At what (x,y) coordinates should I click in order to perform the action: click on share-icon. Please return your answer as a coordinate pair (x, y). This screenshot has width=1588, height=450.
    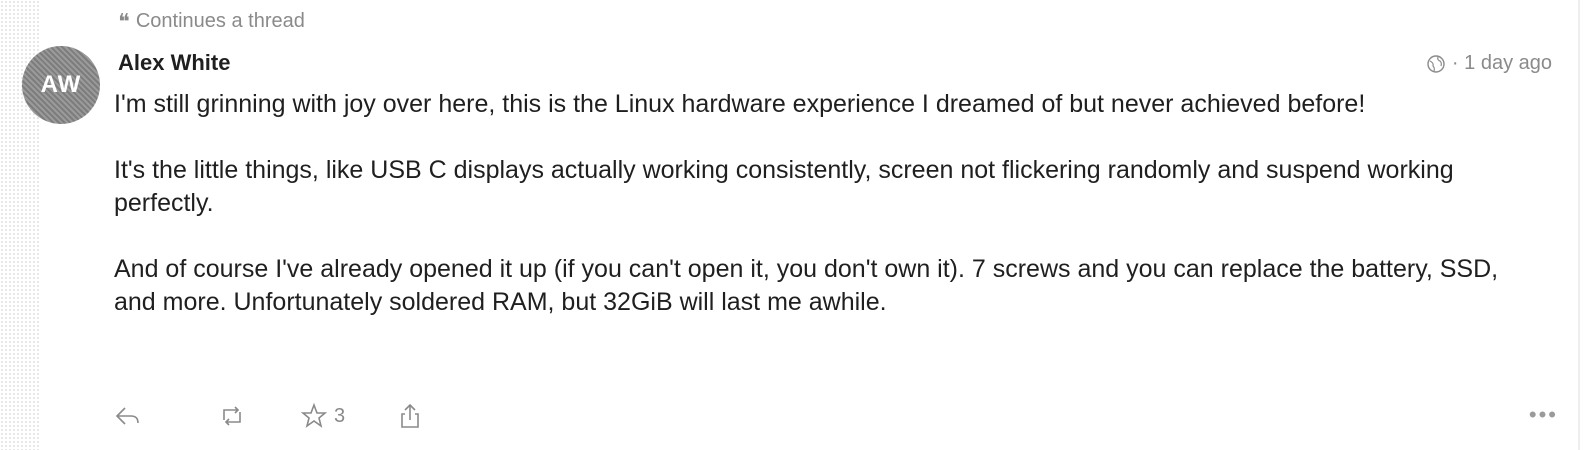
    Looking at the image, I should click on (410, 415).